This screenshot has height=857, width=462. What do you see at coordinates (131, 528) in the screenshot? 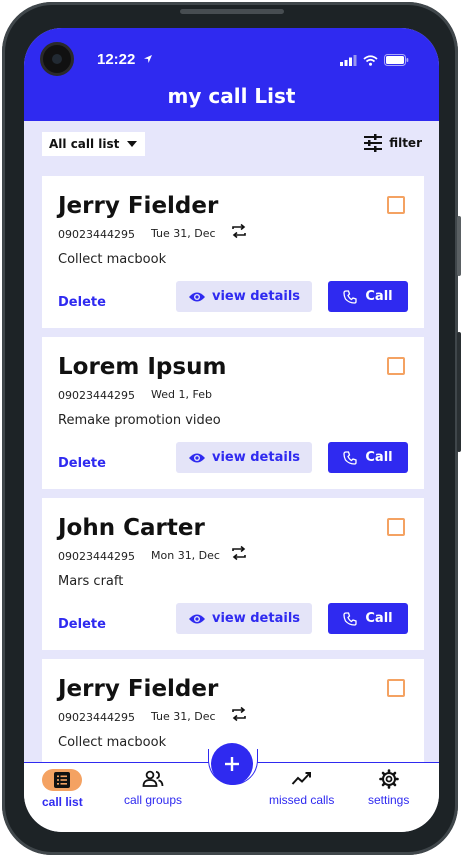
I see `contact-name: John Carter` at bounding box center [131, 528].